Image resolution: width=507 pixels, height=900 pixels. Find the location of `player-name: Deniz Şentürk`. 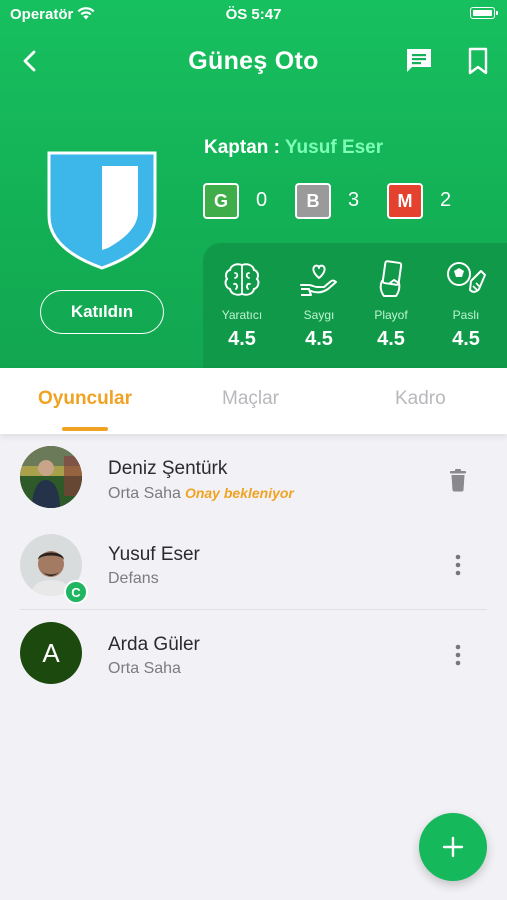

player-name: Deniz Şentürk is located at coordinates (168, 468).